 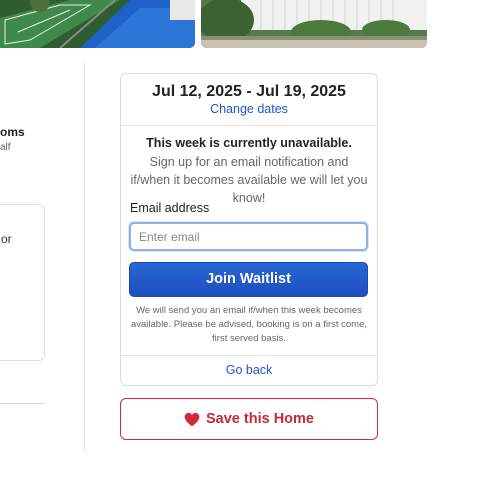 What do you see at coordinates (314, 24) in the screenshot?
I see `property-photo-house` at bounding box center [314, 24].